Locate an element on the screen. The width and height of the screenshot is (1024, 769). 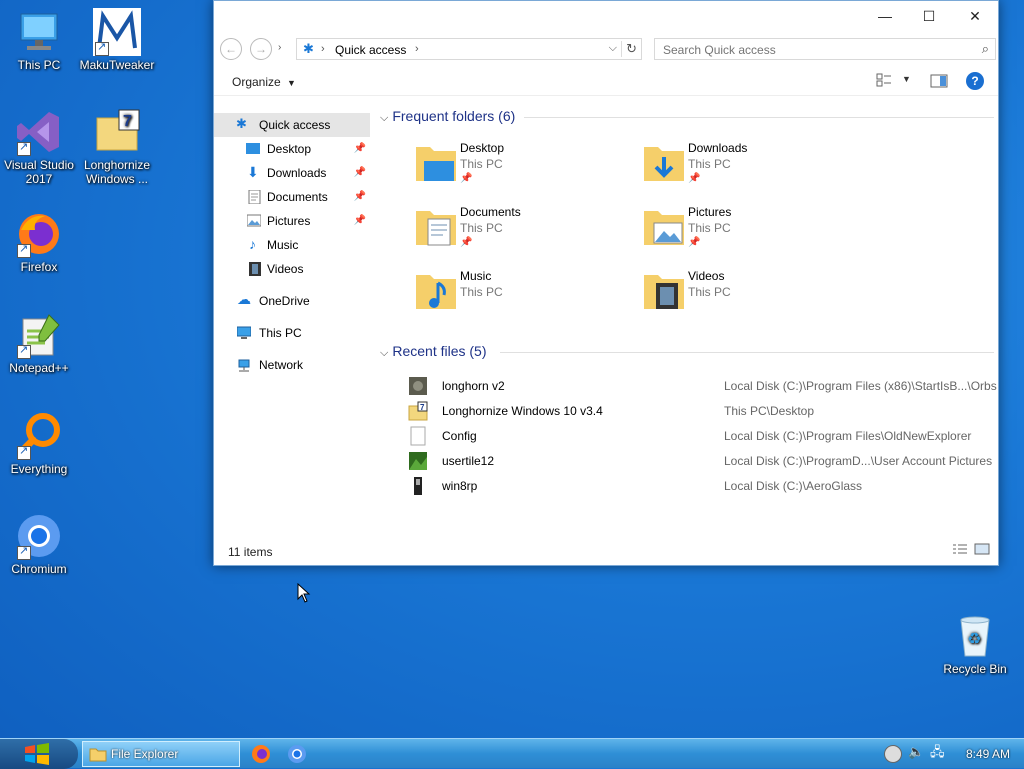
recent-file-name: Longhornize Windows 10 v3.4 is located at coordinates (522, 411).